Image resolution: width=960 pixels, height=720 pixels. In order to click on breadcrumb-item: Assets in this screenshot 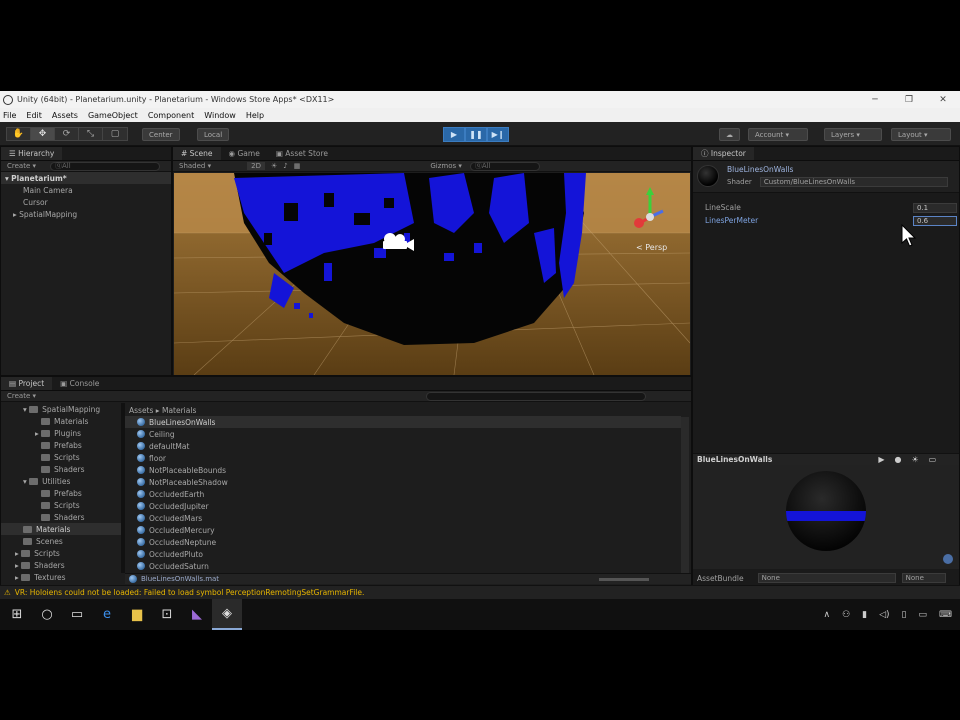, I will do `click(141, 410)`.